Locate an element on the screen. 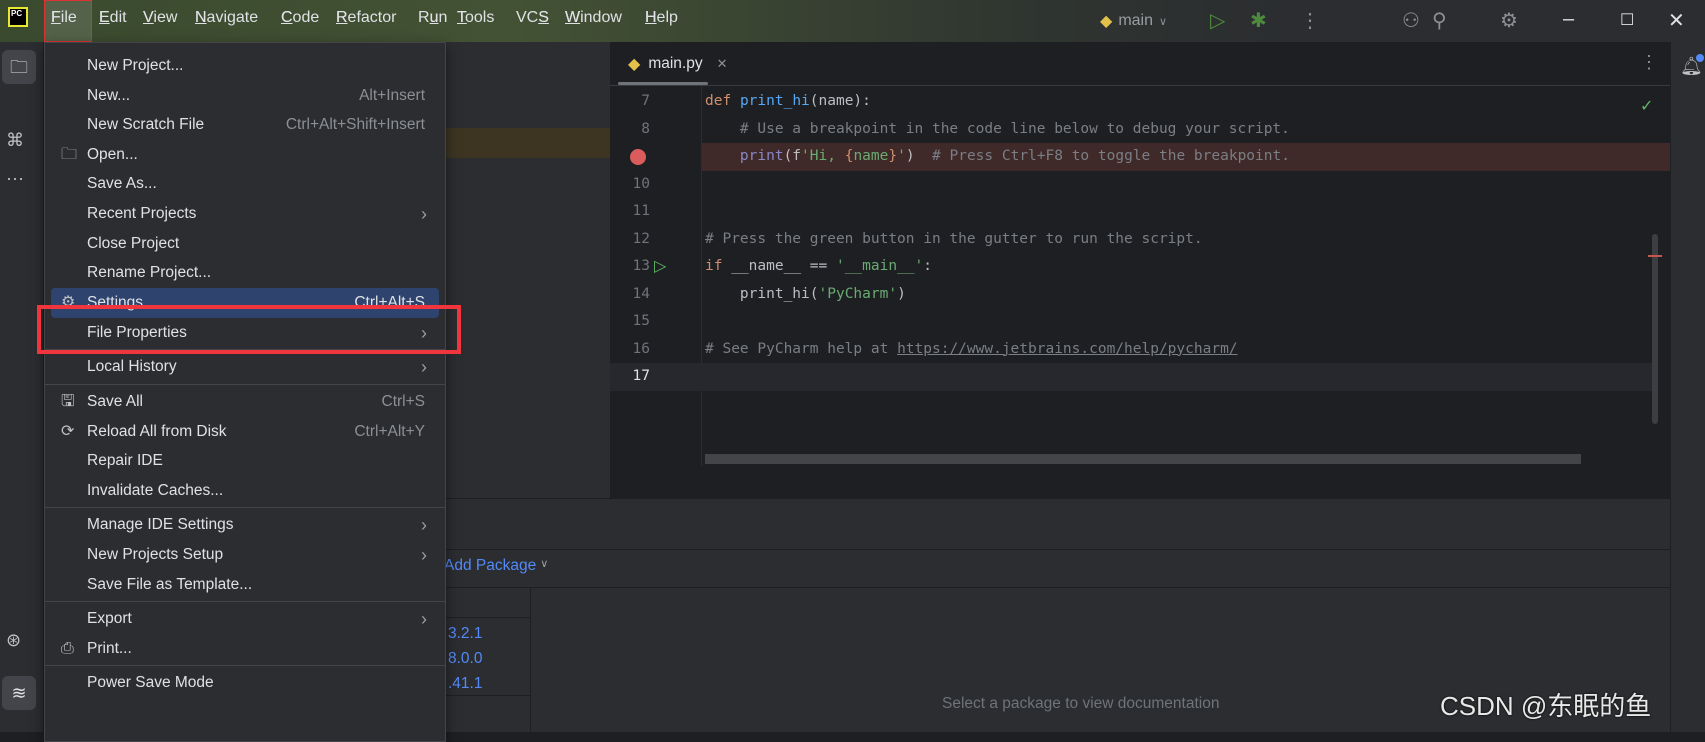 The width and height of the screenshot is (1705, 742). debug-icon: ✱ is located at coordinates (1258, 20).